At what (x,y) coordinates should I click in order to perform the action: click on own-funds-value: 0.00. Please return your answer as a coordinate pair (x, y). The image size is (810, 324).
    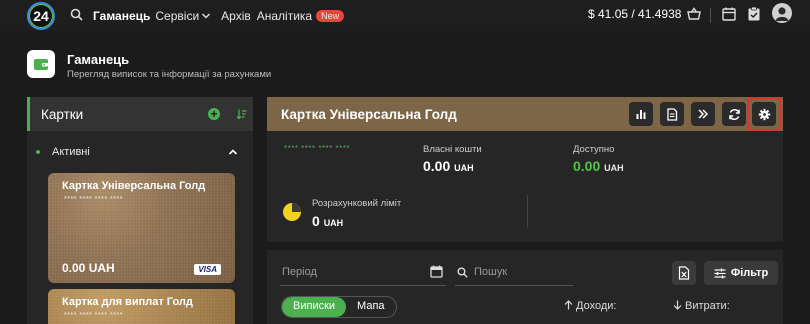
    Looking at the image, I should click on (437, 166).